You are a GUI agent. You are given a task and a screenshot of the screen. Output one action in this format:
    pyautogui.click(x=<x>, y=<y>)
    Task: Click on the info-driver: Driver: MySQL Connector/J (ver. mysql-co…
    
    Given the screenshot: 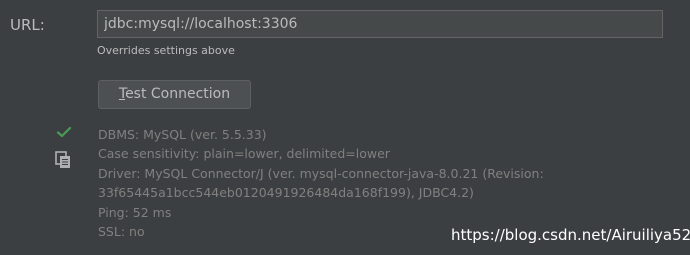 What is the action you would take?
    pyautogui.click(x=321, y=173)
    